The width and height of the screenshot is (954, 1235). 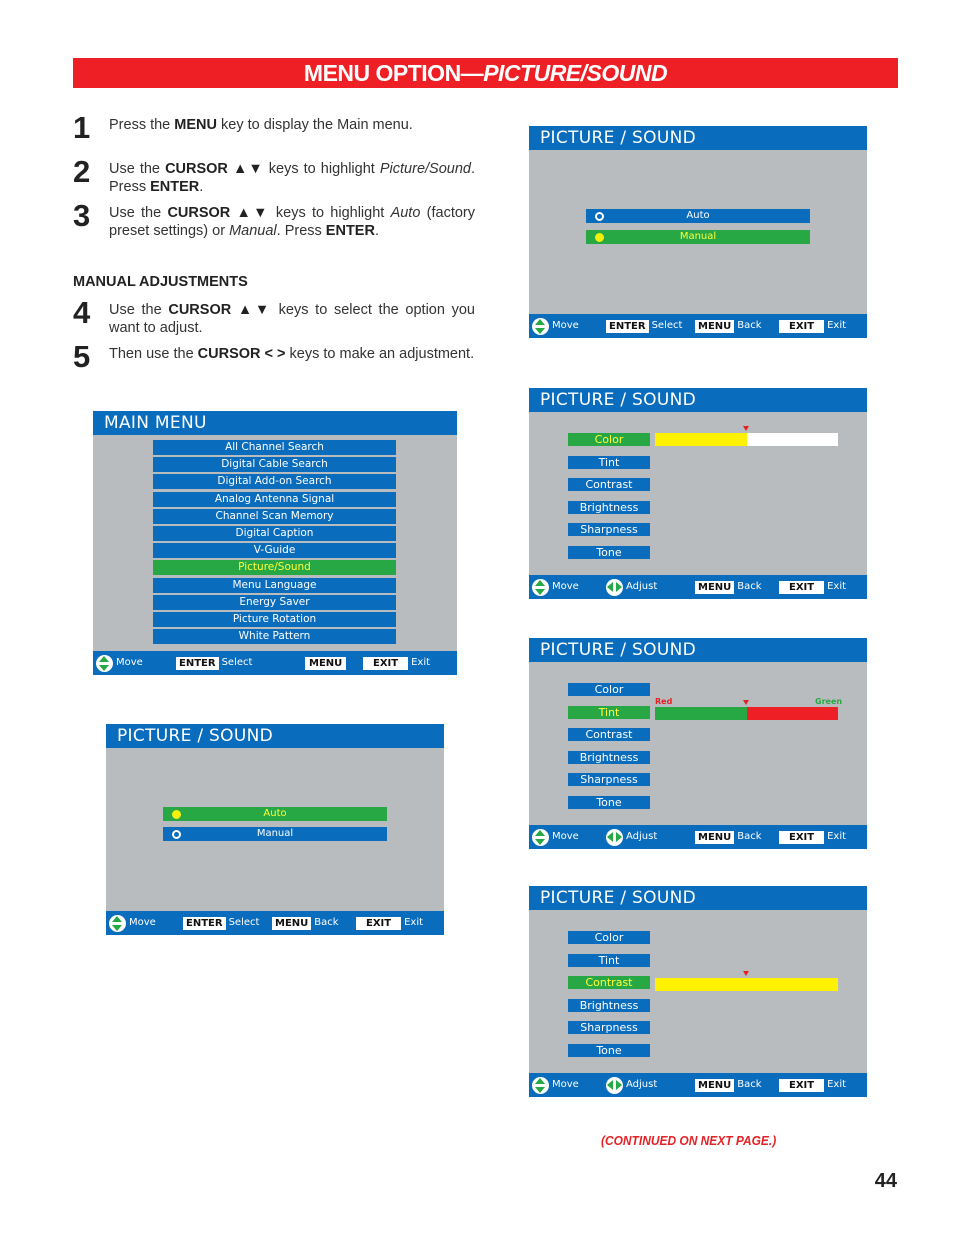 What do you see at coordinates (253, 231) in the screenshot?
I see `italic-text: Manual` at bounding box center [253, 231].